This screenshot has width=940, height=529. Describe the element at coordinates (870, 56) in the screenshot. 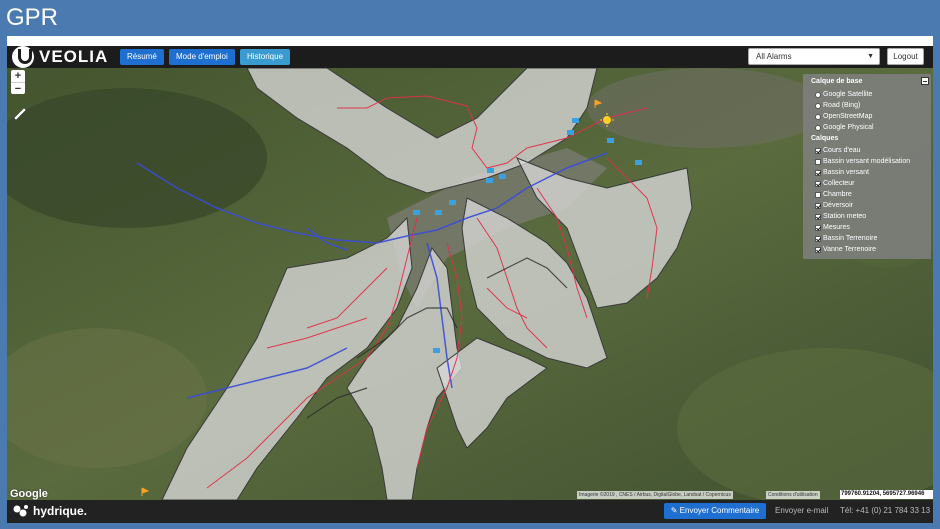

I see `chevron-down-icon: ▼` at that location.